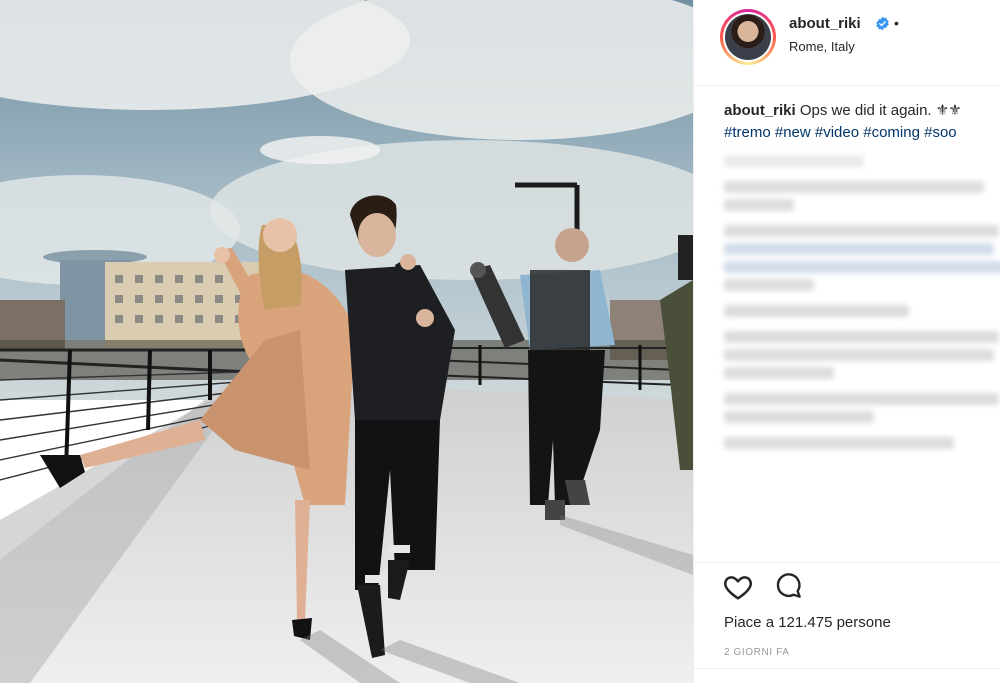 The width and height of the screenshot is (1000, 683). I want to click on post-header: about_riki • Rome, Italy, so click(847, 43).